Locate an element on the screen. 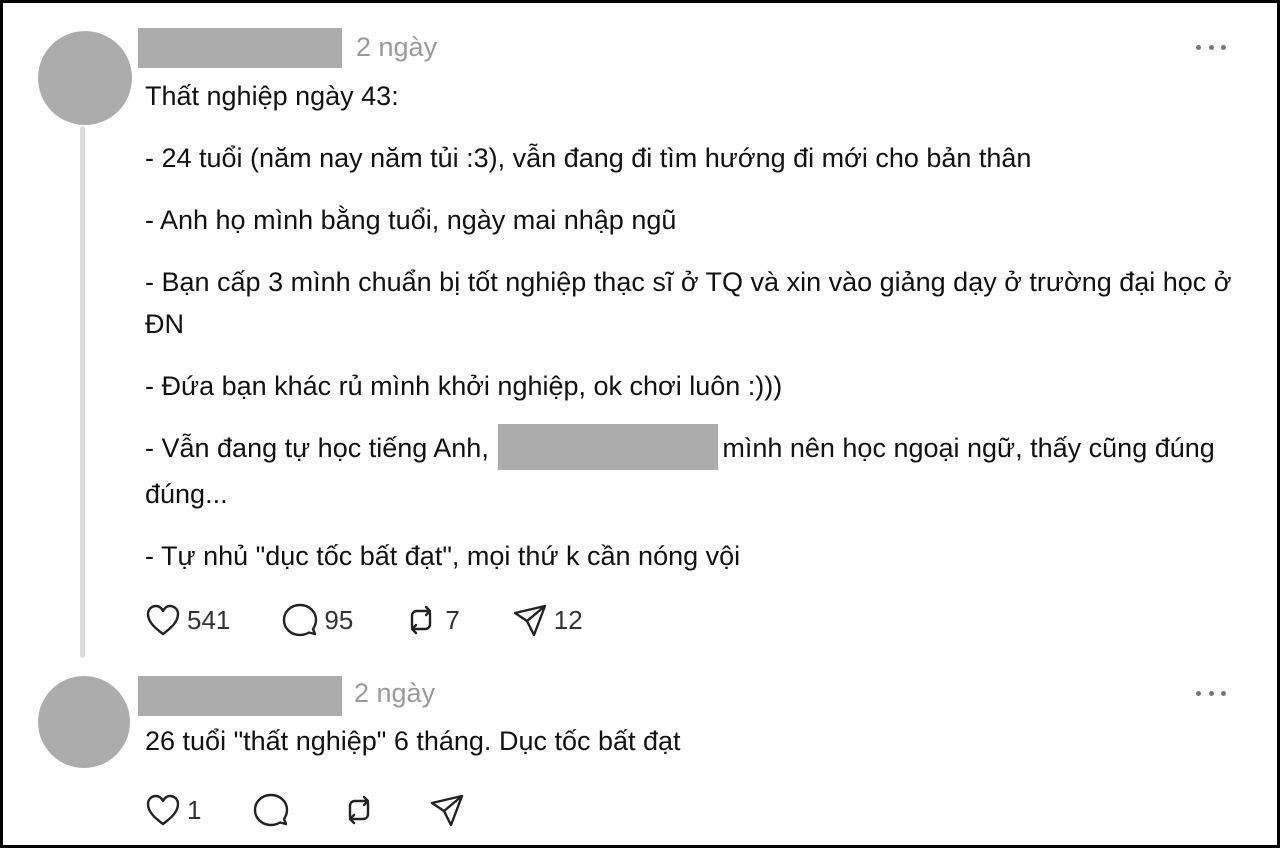 This screenshot has width=1280, height=848. redacted-text is located at coordinates (608, 447).